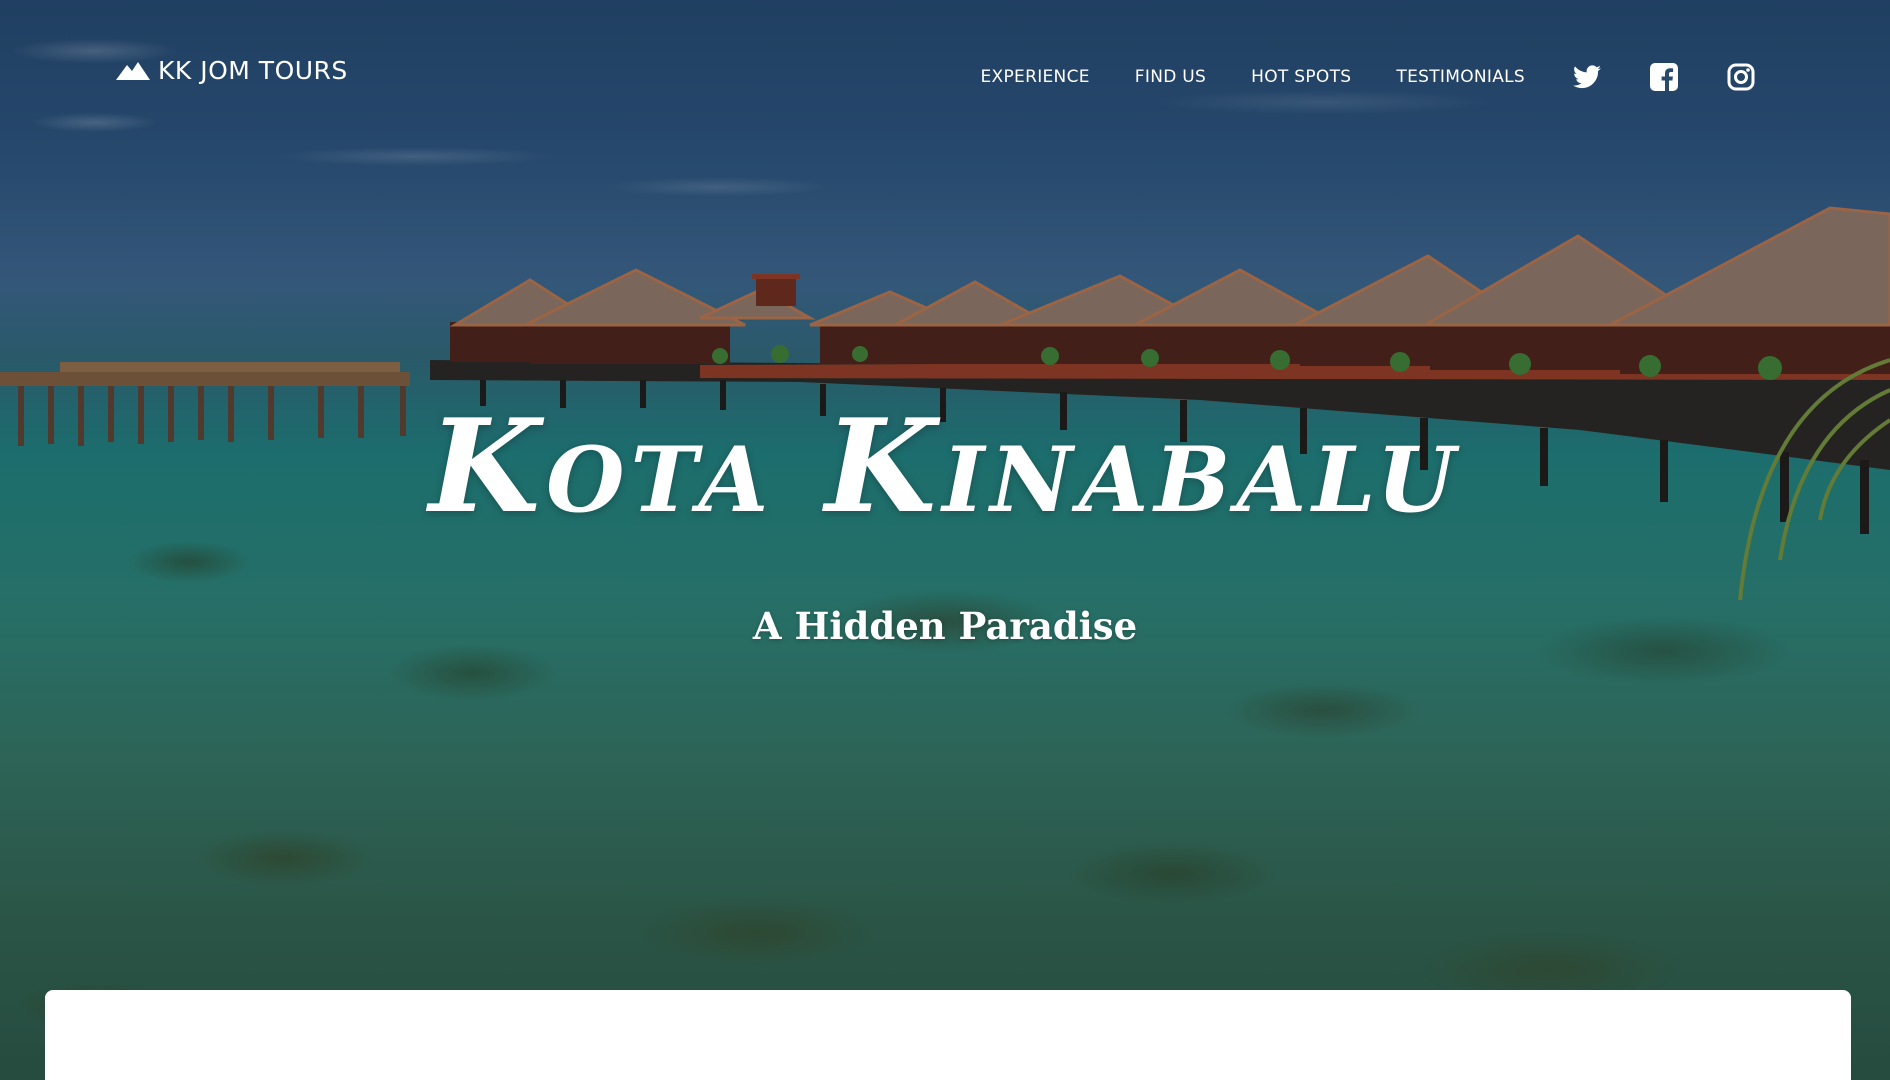  I want to click on brand-logo-link: KK JOM TOURS, so click(232, 70).